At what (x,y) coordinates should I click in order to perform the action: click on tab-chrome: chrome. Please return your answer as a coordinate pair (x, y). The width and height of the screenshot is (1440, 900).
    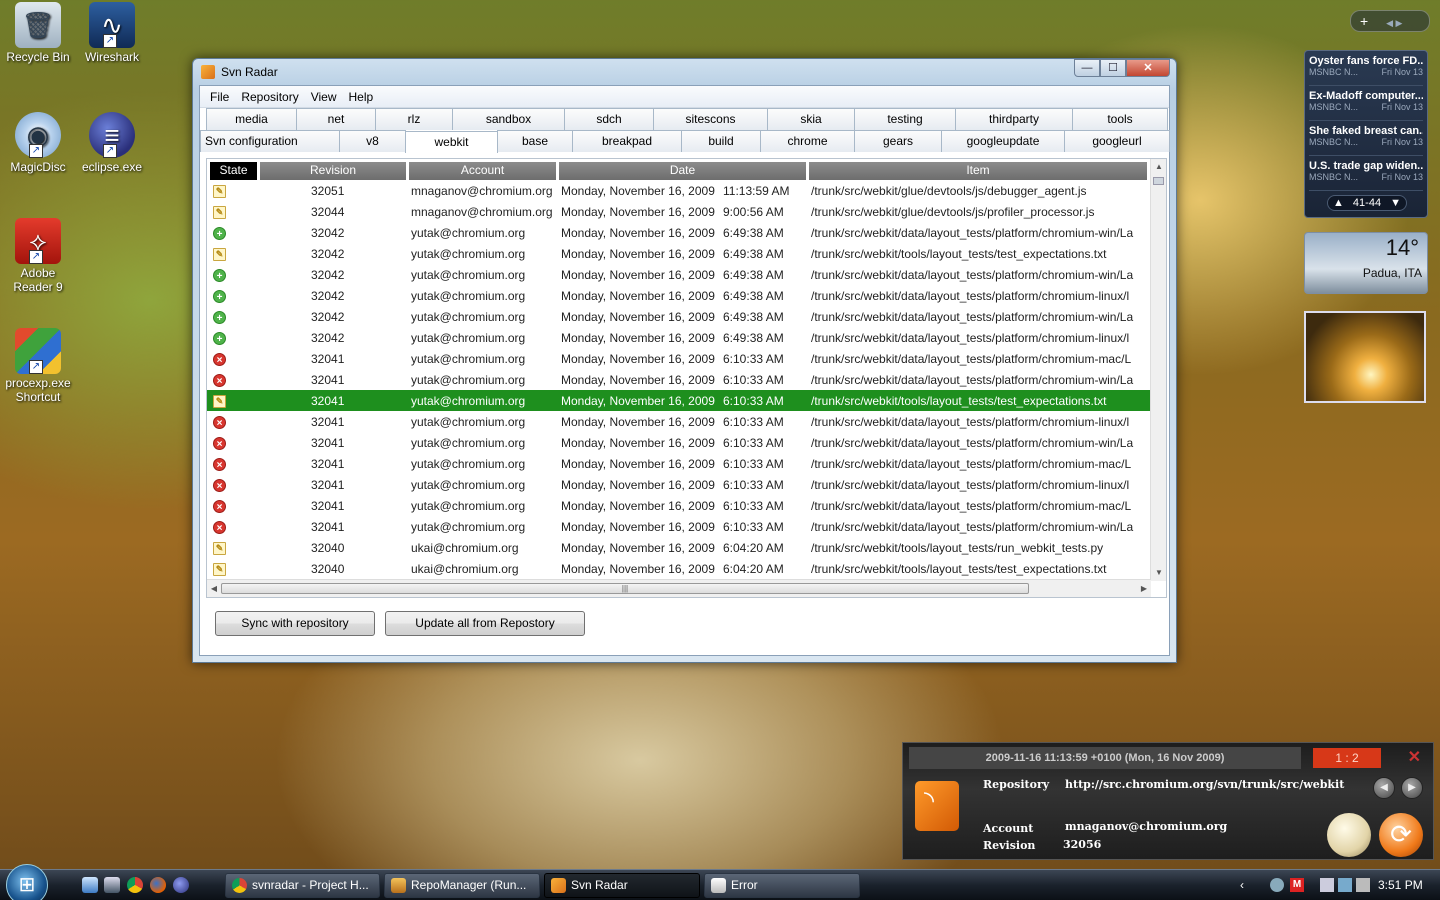
    Looking at the image, I should click on (807, 141).